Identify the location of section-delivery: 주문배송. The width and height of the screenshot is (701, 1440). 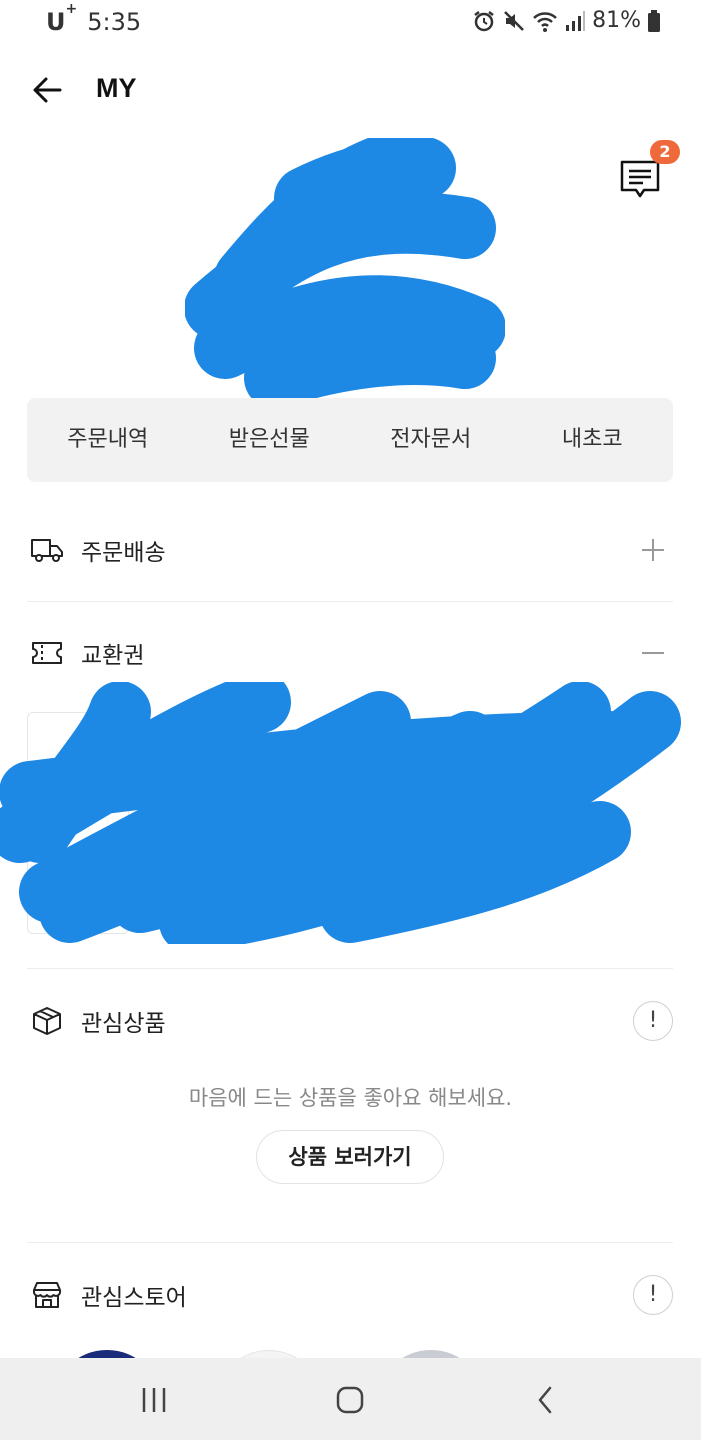
(350, 550).